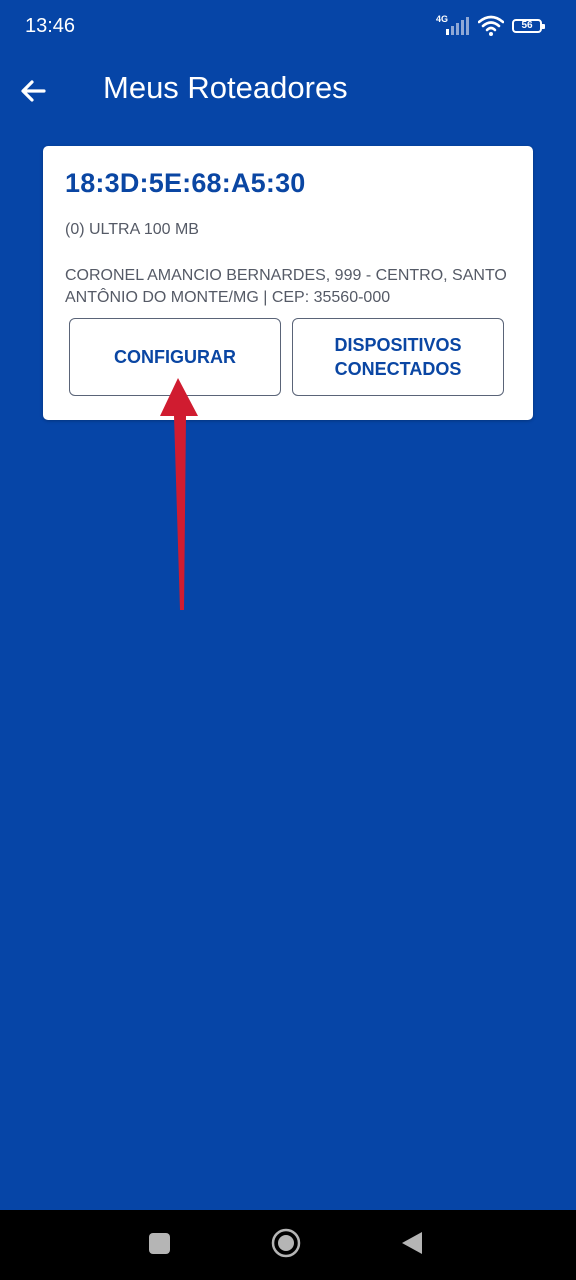  I want to click on home-circle-icon, so click(286, 1243).